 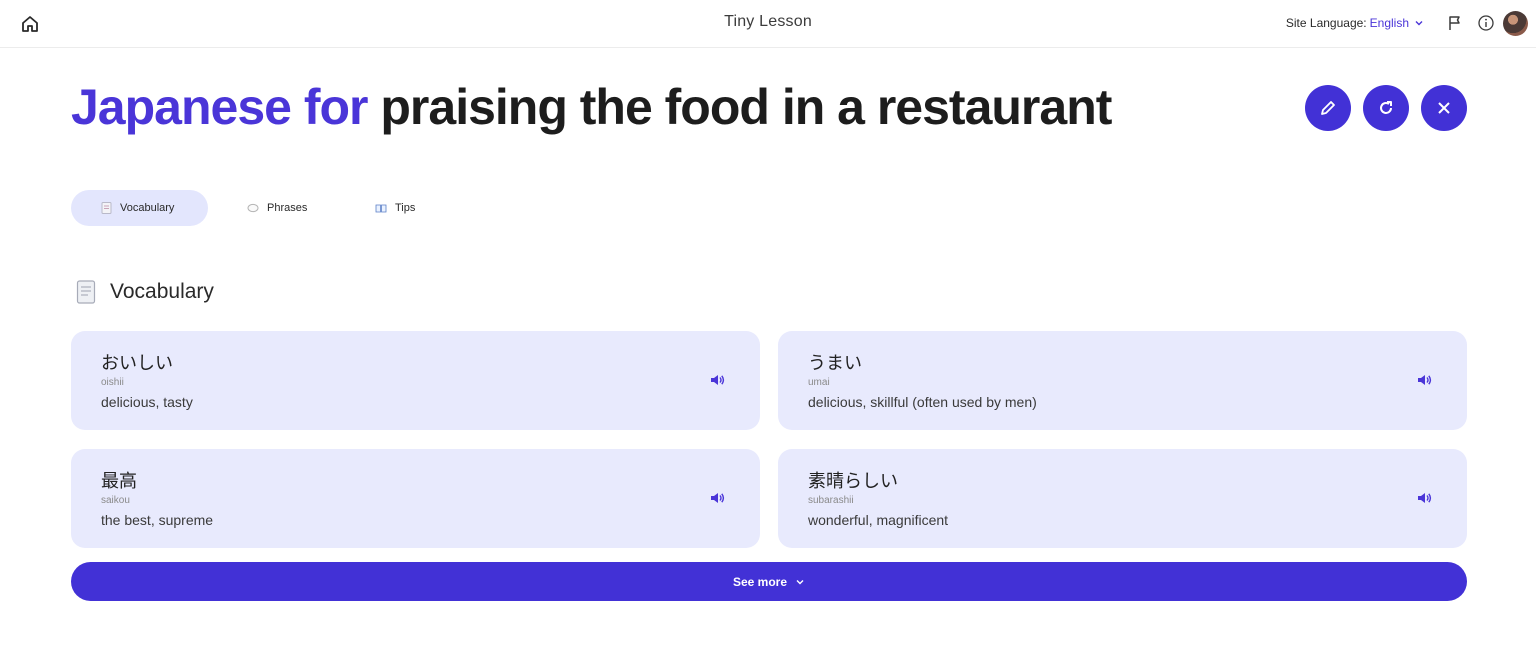 I want to click on edit-button, so click(x=1328, y=108).